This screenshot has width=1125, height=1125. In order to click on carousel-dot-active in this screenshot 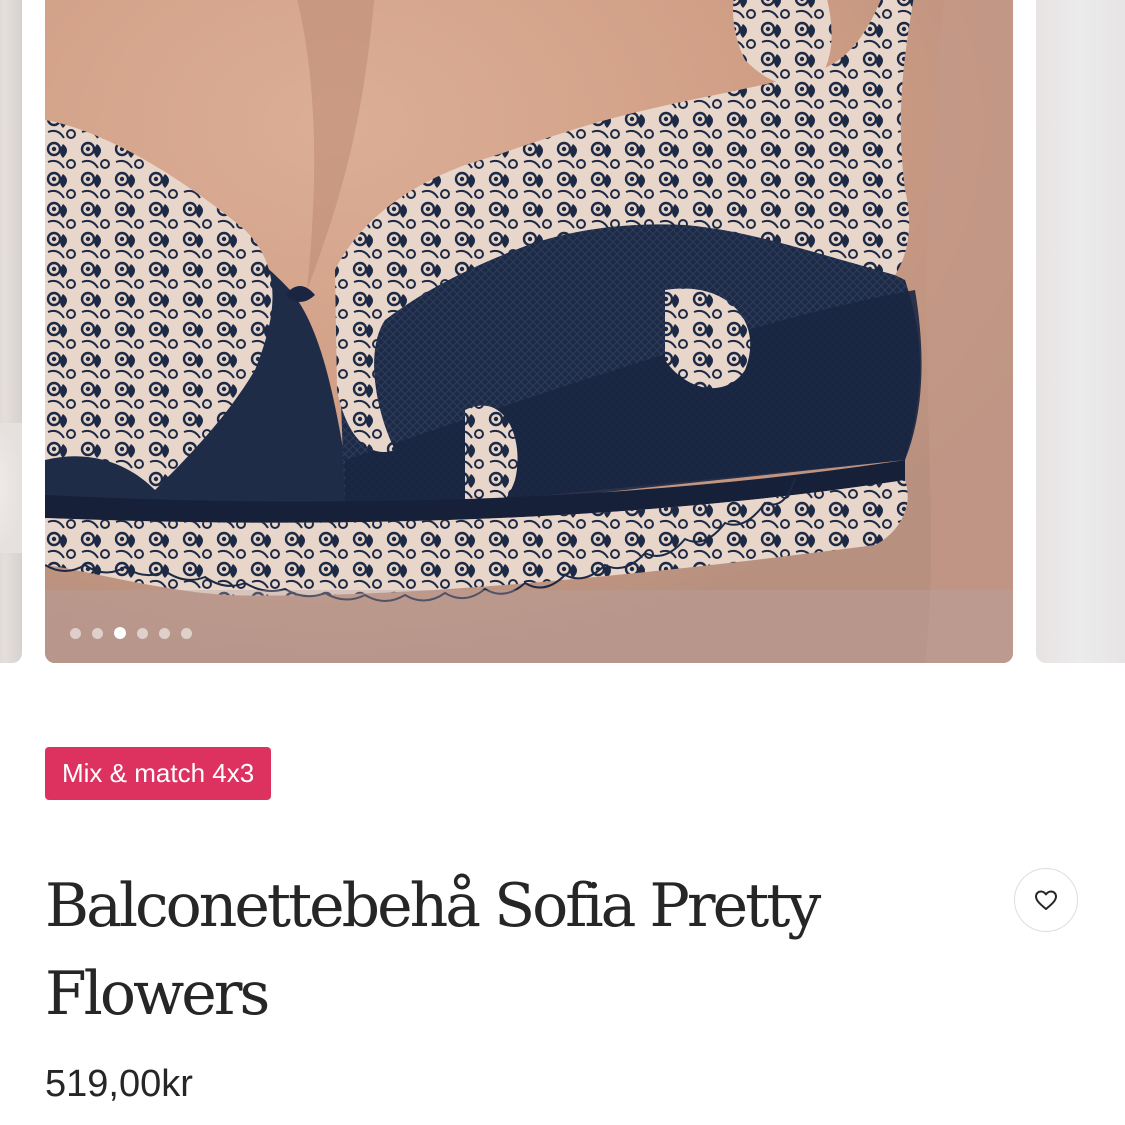, I will do `click(120, 633)`.